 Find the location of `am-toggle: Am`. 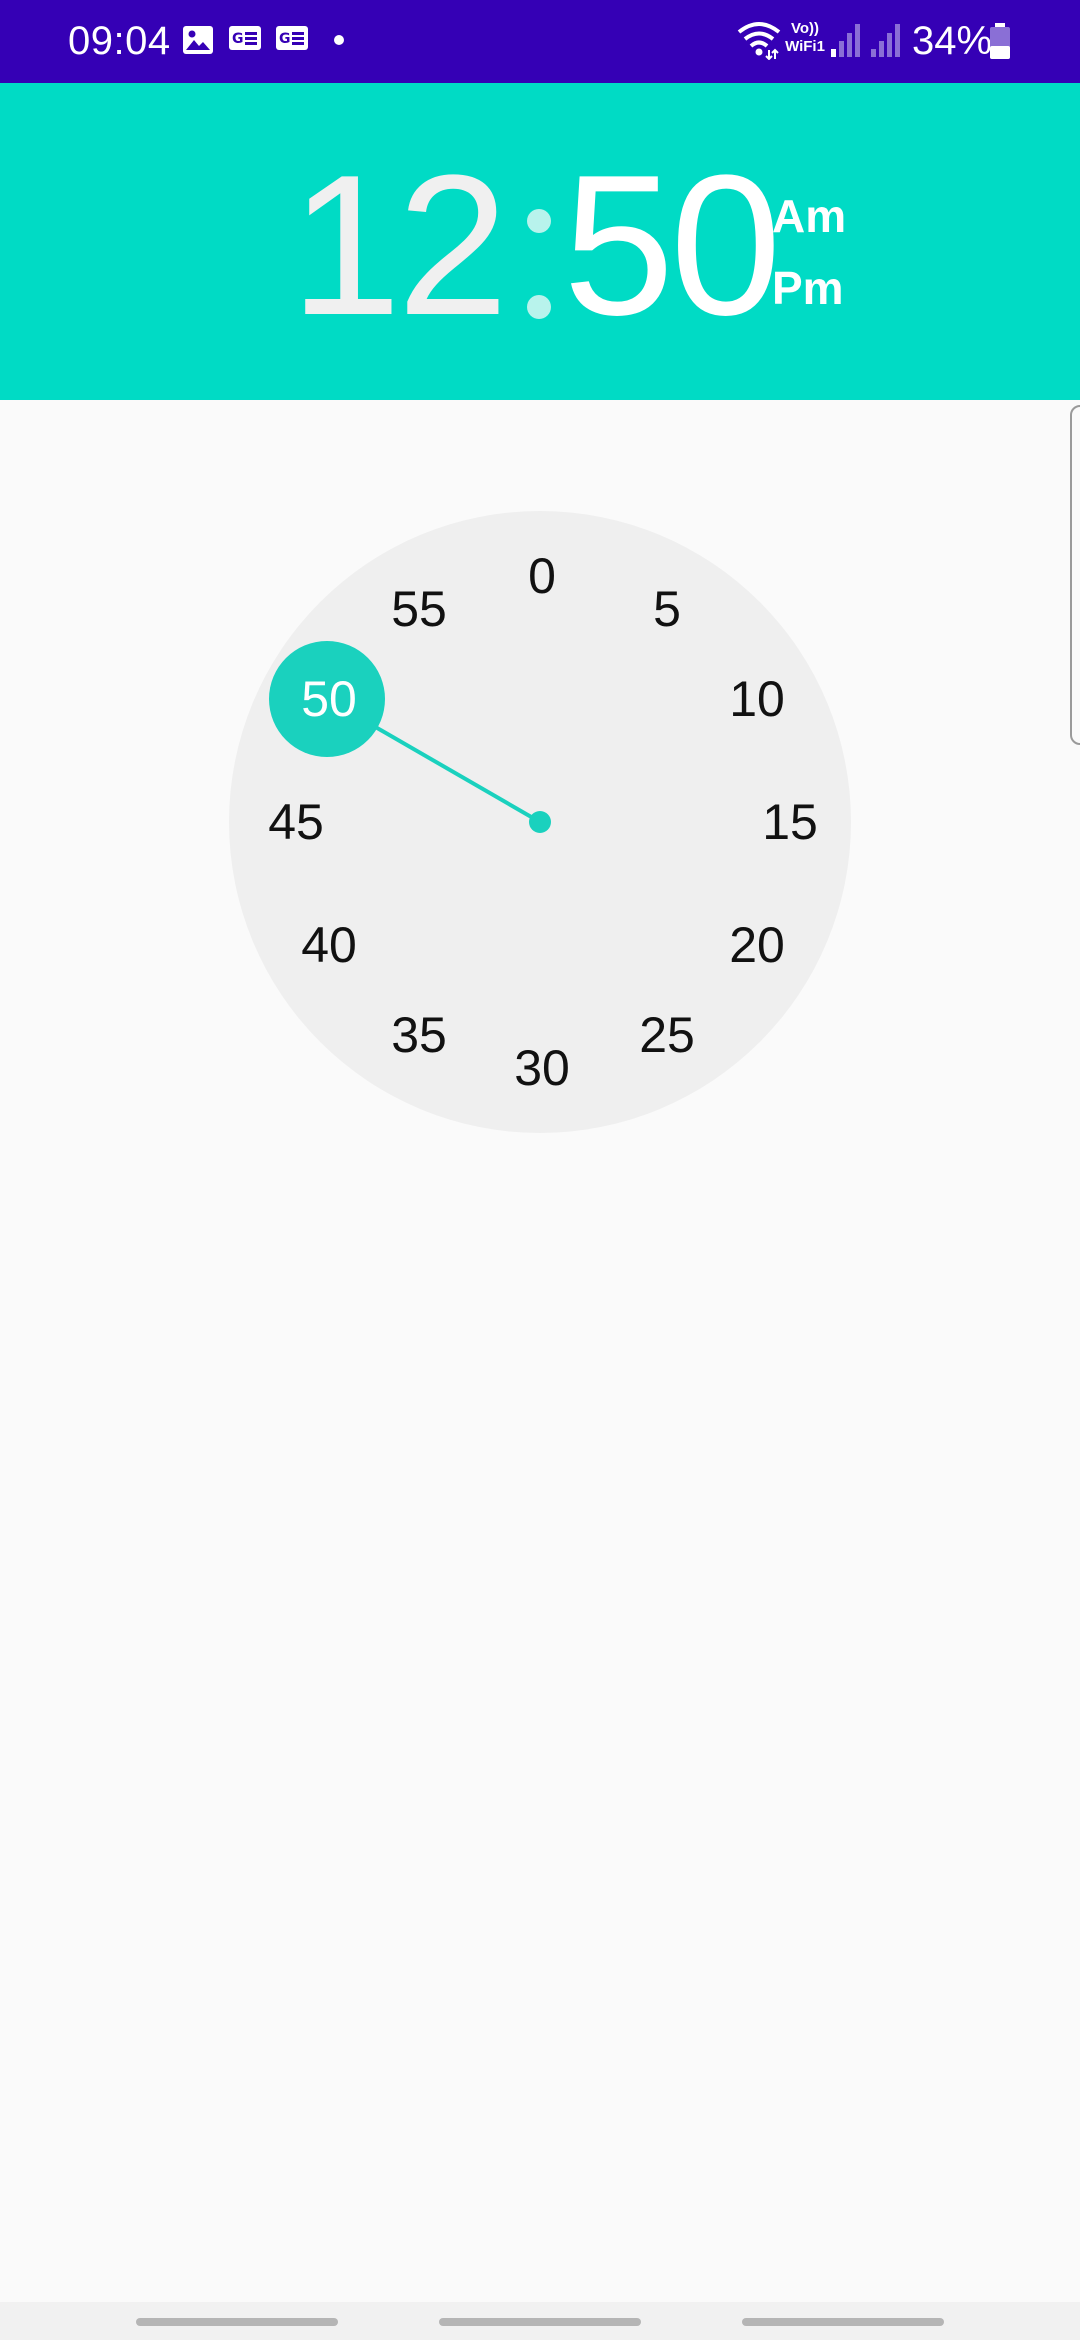

am-toggle: Am is located at coordinates (809, 216).